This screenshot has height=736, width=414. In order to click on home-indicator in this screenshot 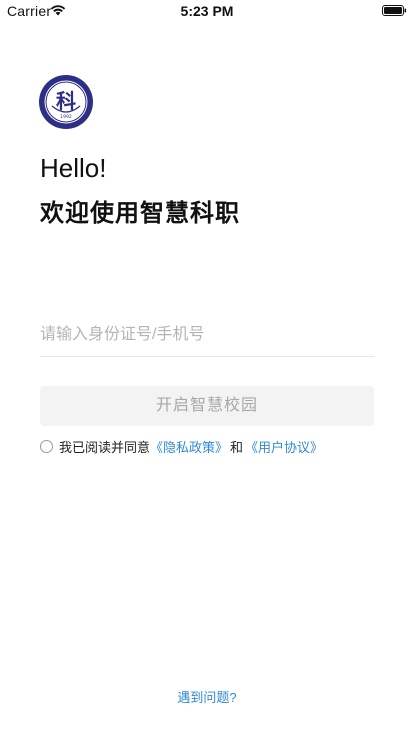, I will do `click(207, 726)`.